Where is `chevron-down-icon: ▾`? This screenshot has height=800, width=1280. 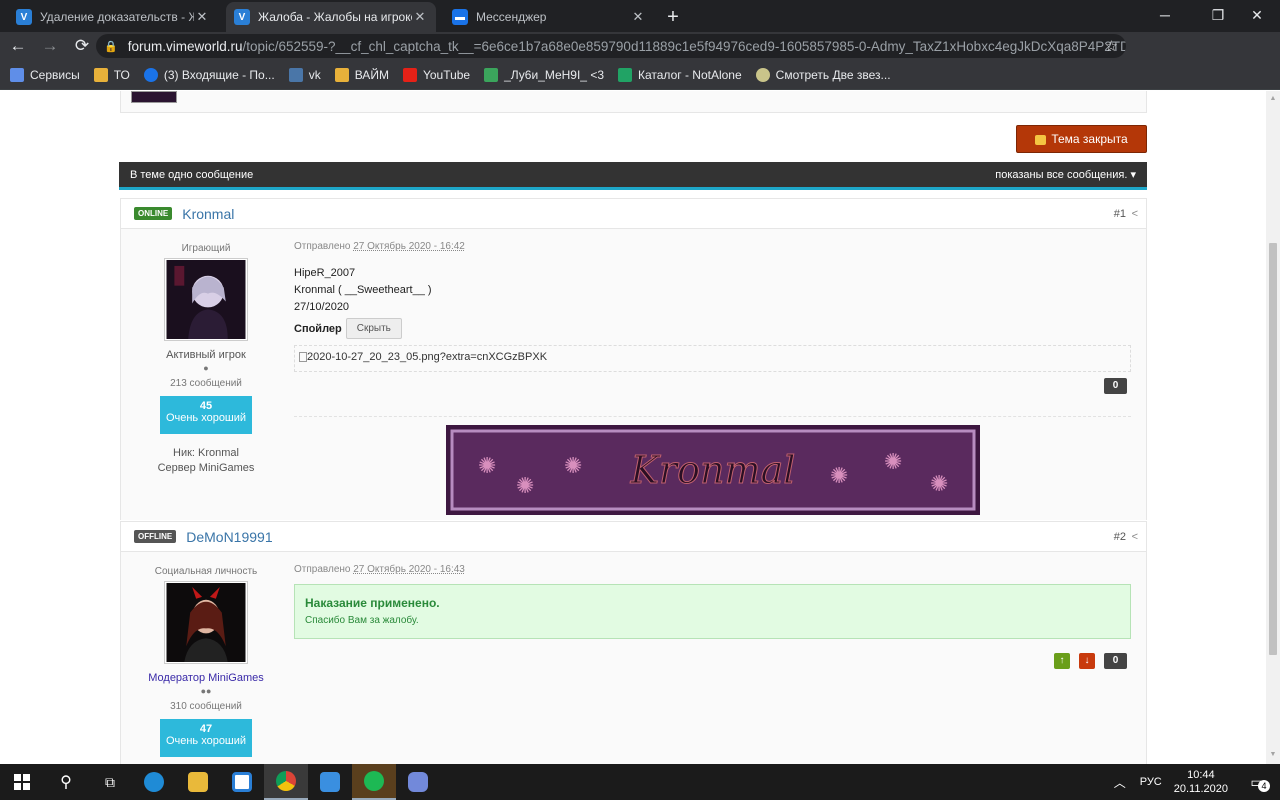 chevron-down-icon: ▾ is located at coordinates (1133, 175).